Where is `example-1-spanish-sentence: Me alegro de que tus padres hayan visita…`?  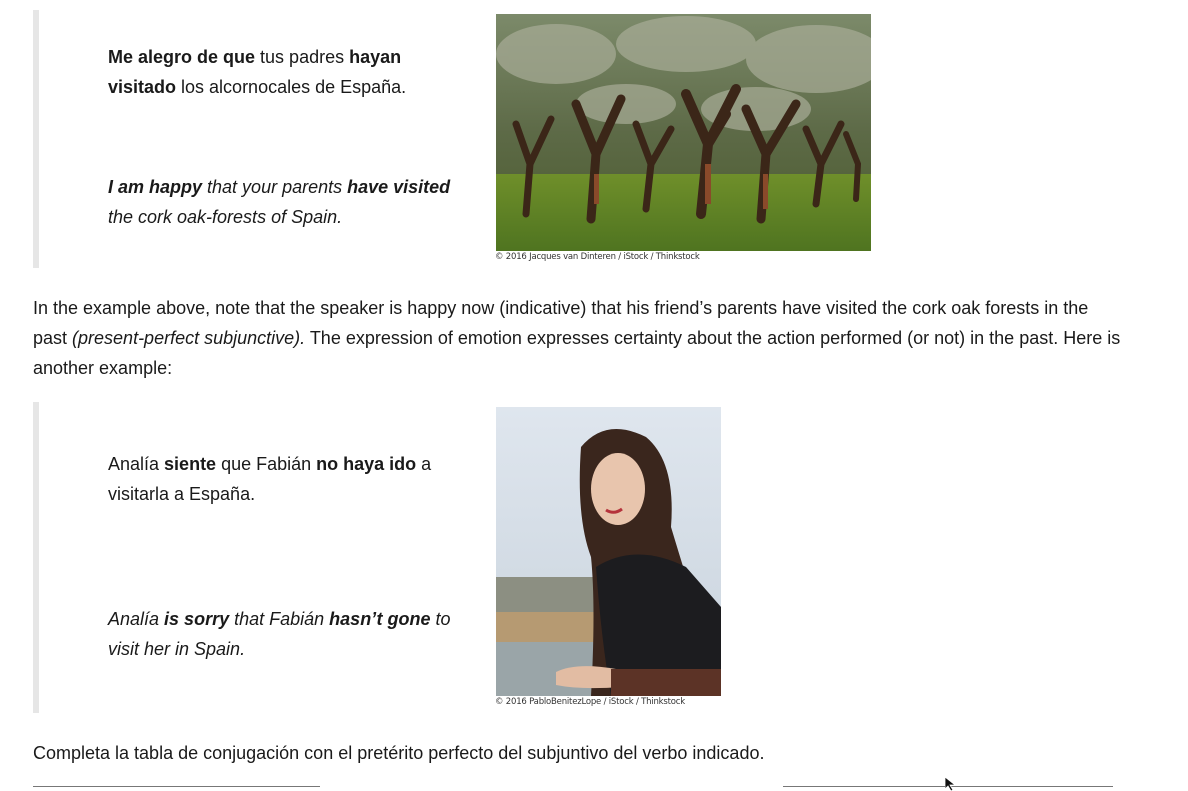 example-1-spanish-sentence: Me alegro de que tus padres hayan visita… is located at coordinates (257, 72).